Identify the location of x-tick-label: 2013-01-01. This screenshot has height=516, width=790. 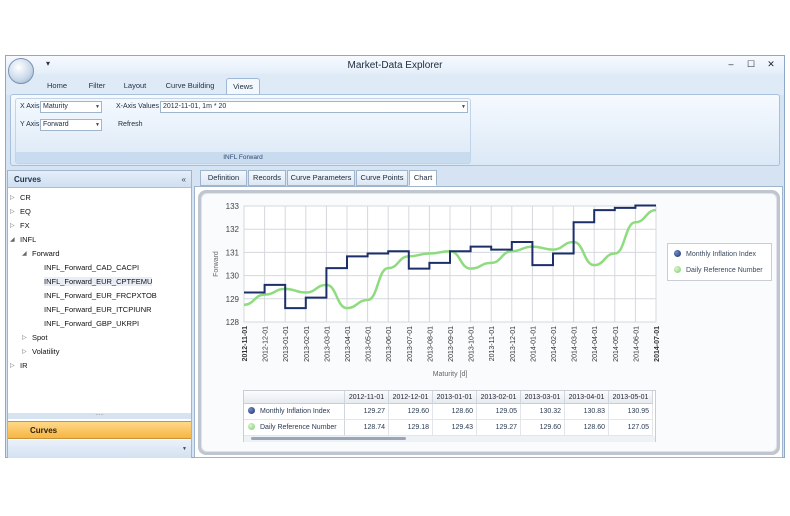
(286, 344).